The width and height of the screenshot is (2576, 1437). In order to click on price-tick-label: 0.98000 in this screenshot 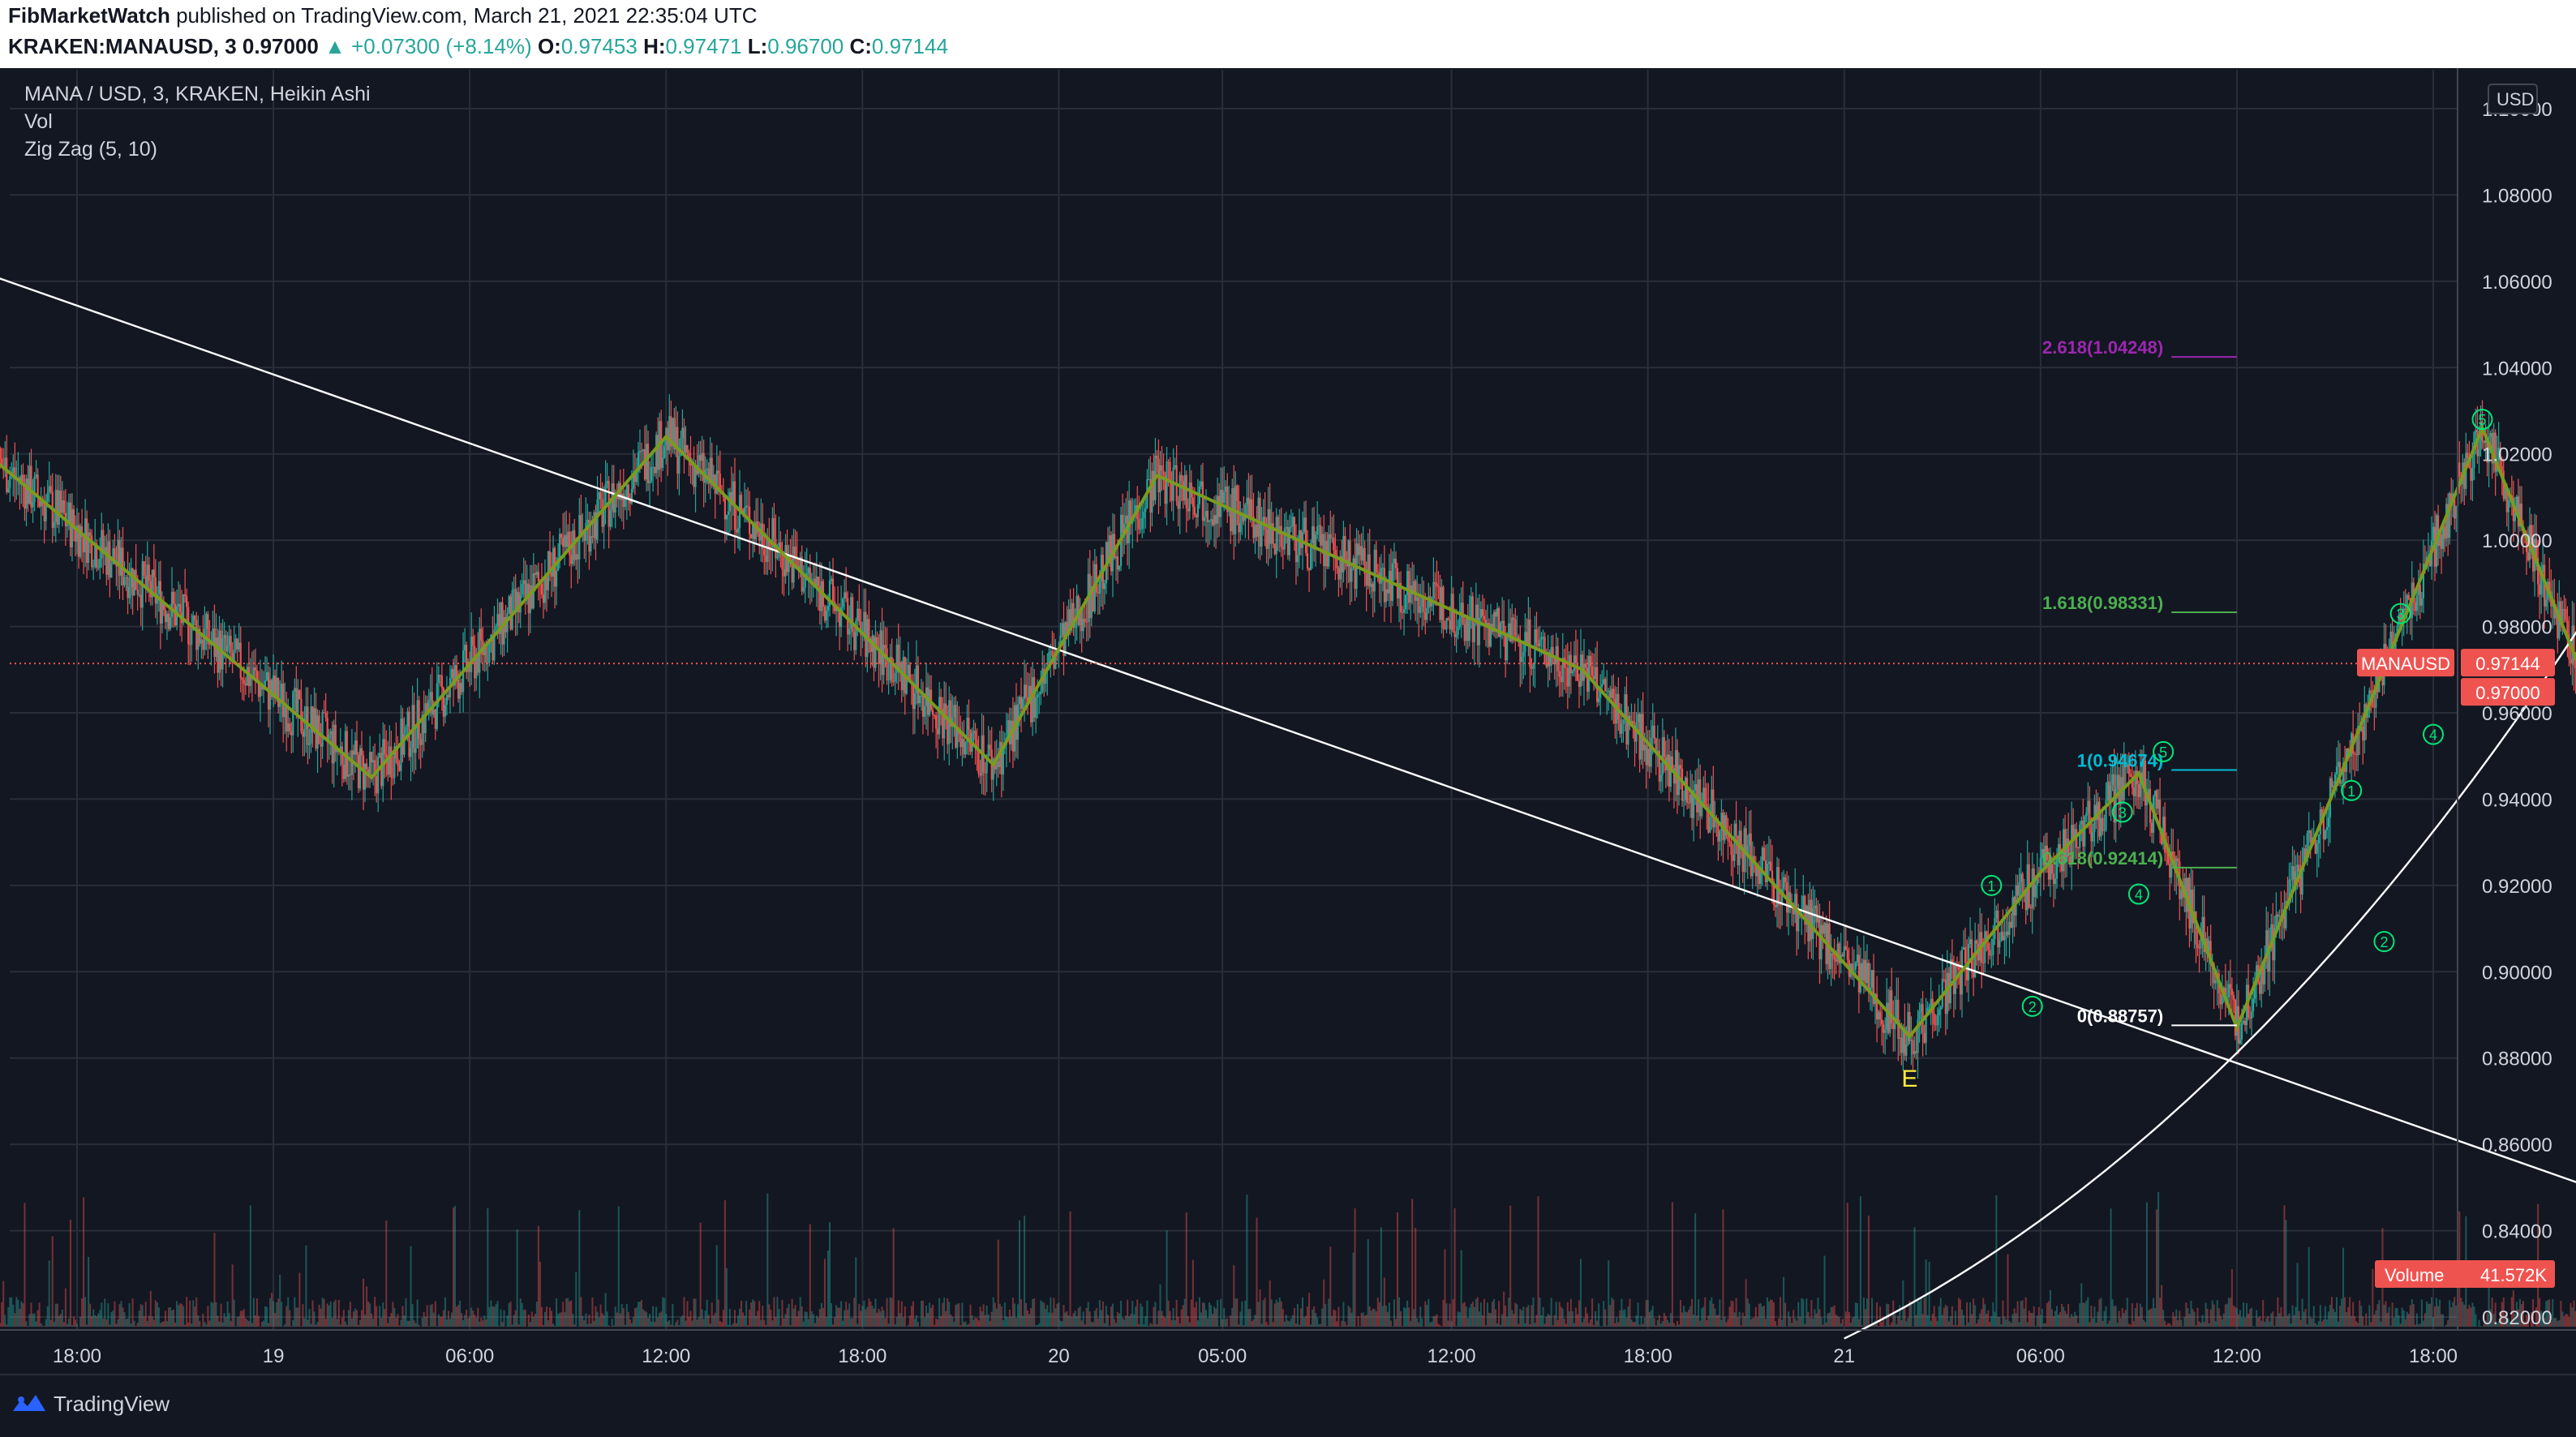, I will do `click(2517, 628)`.